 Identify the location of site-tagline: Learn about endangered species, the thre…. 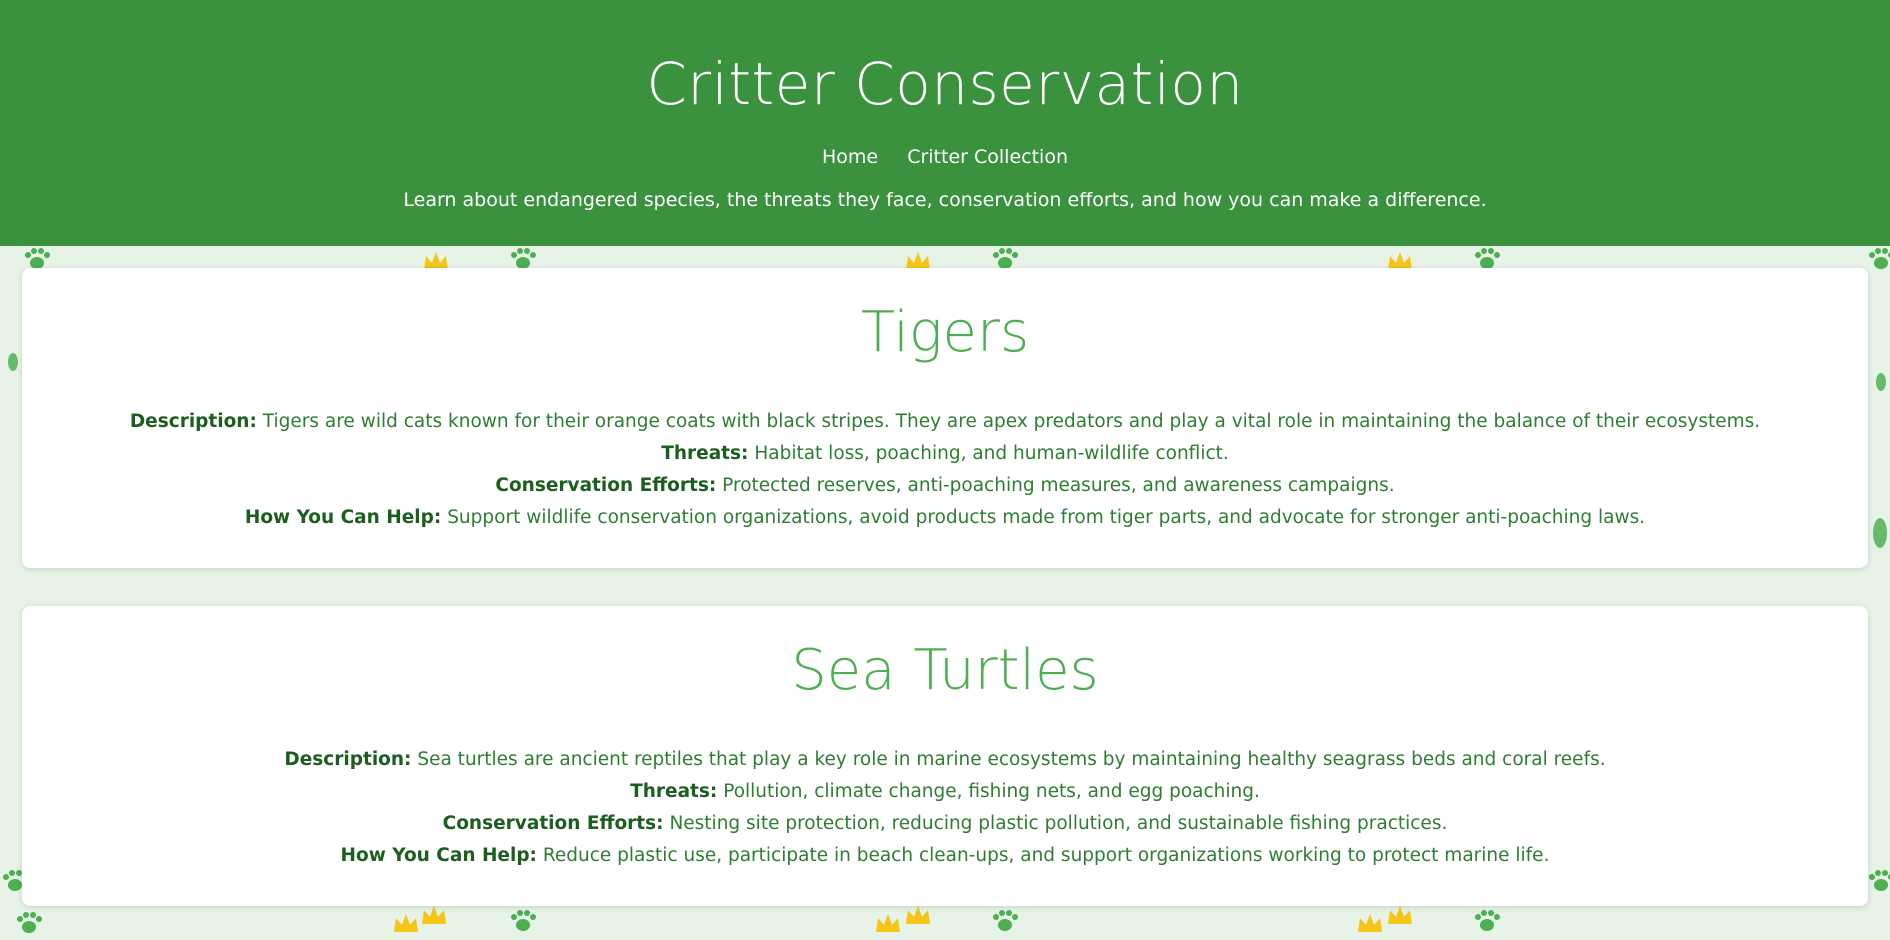
(945, 200).